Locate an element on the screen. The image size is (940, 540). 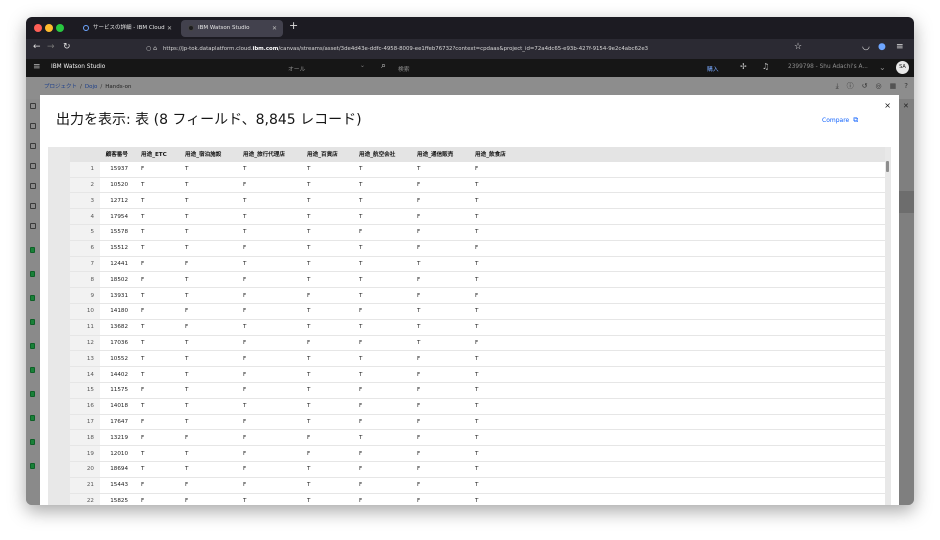
palette-export-icon is located at coordinates (32, 250).